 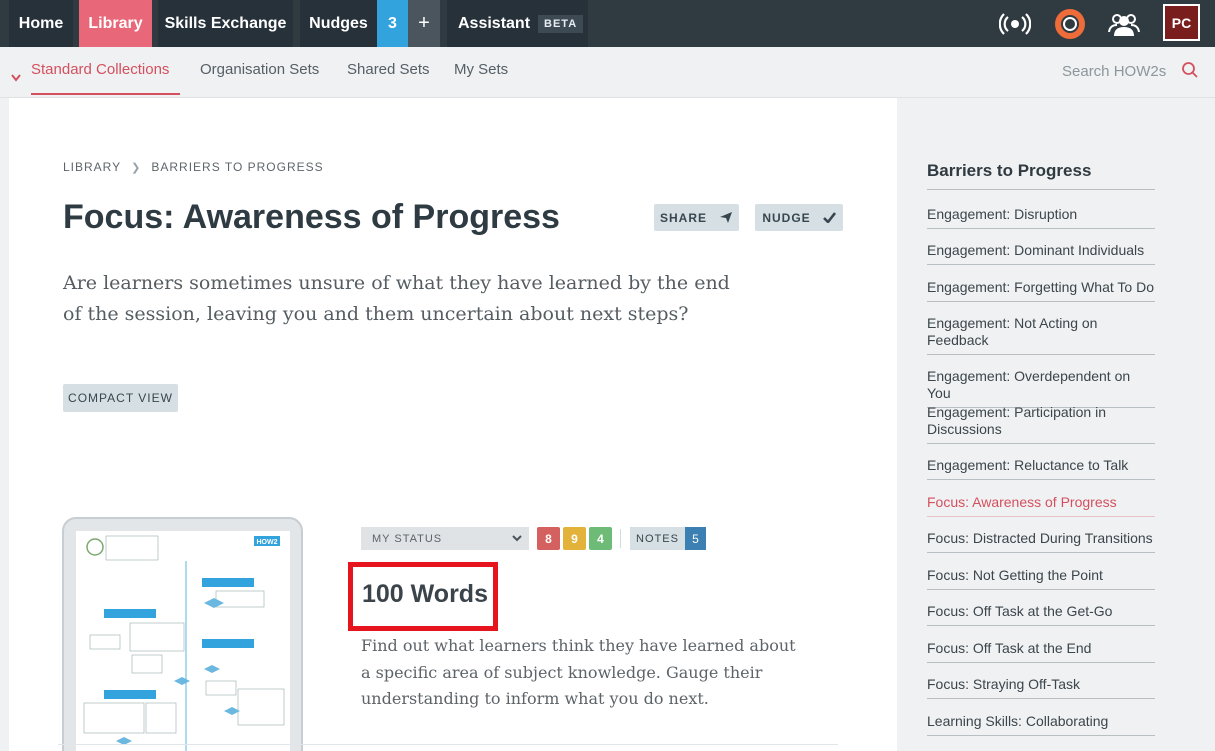 I want to click on sidebar-item-focus-distracted: Focus: Distracted During Transitions, so click(x=1041, y=541).